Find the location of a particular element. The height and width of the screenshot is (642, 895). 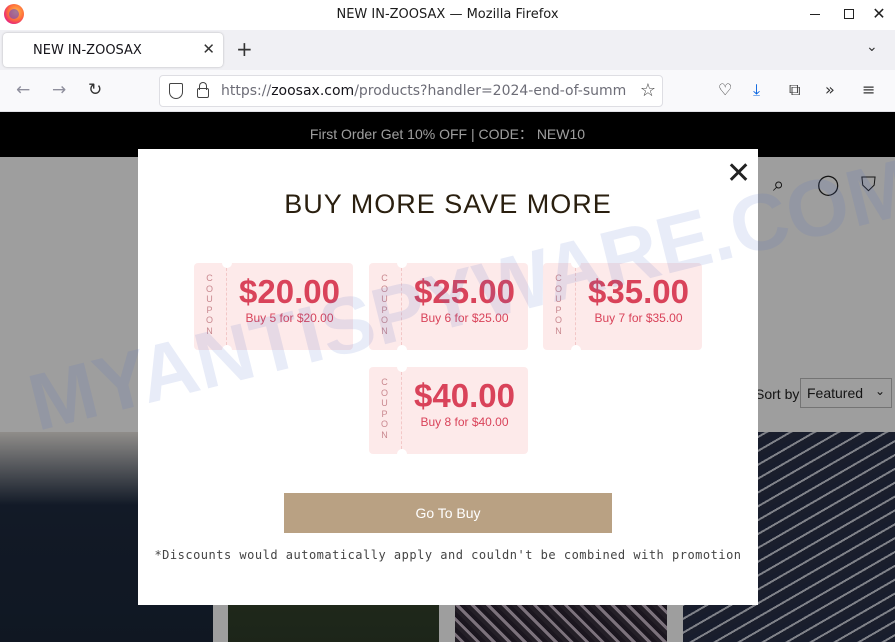

url-path: /products?handler=2024-end-of-summ is located at coordinates (490, 91).